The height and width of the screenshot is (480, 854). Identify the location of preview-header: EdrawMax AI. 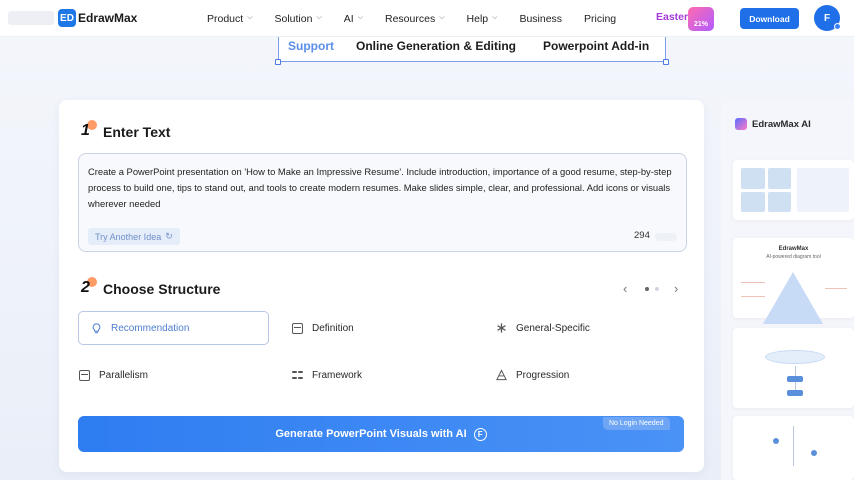
(773, 124).